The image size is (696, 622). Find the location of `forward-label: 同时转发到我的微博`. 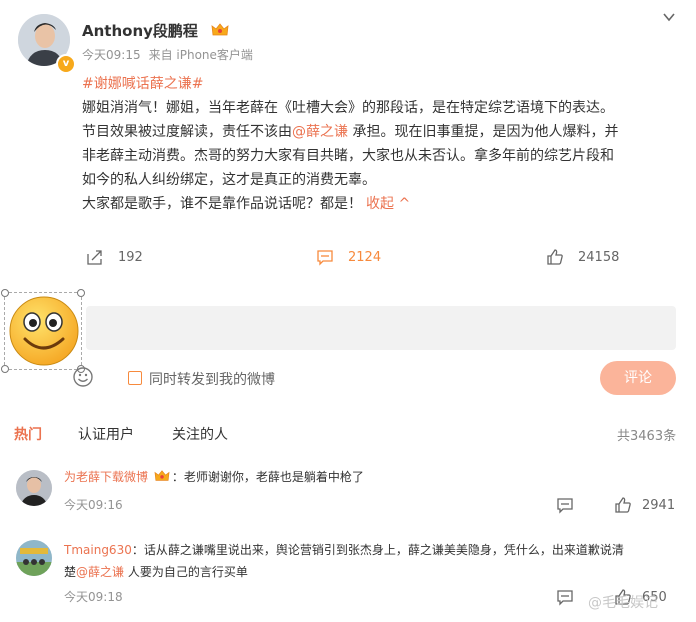

forward-label: 同时转发到我的微博 is located at coordinates (212, 380).